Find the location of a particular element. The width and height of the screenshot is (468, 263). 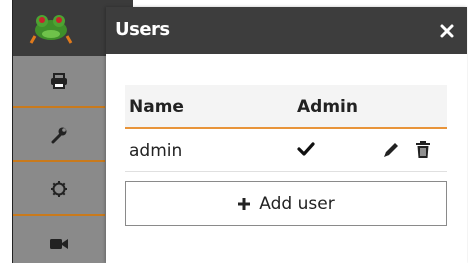

check-icon is located at coordinates (306, 149).